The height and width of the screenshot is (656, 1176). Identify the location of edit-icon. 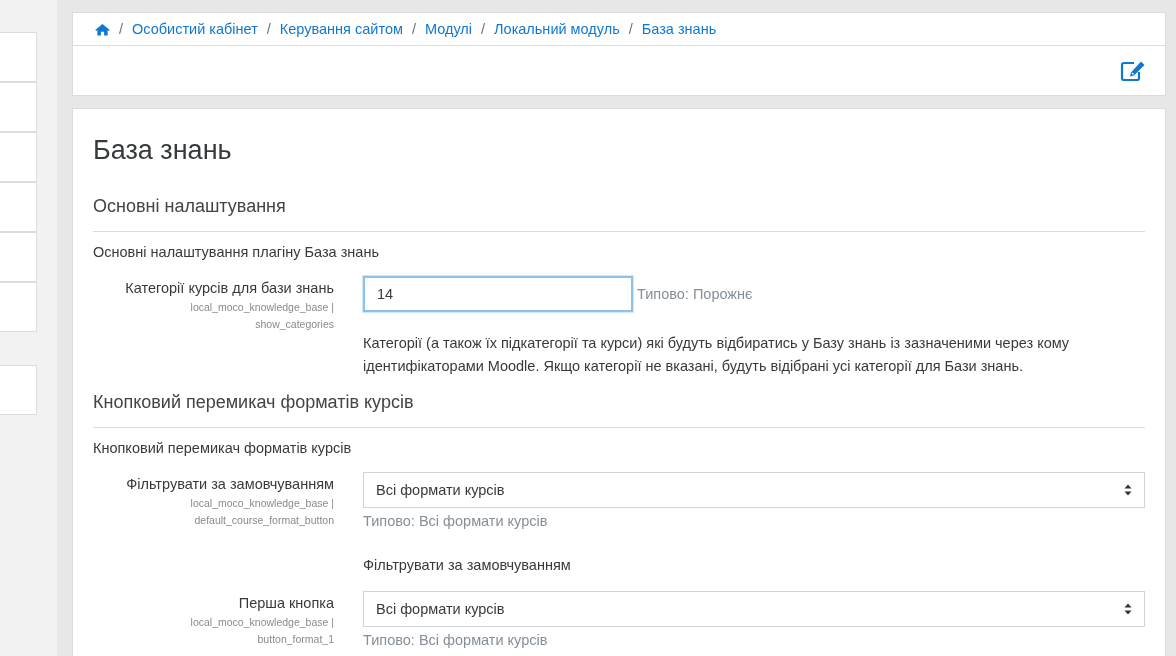
(1133, 70).